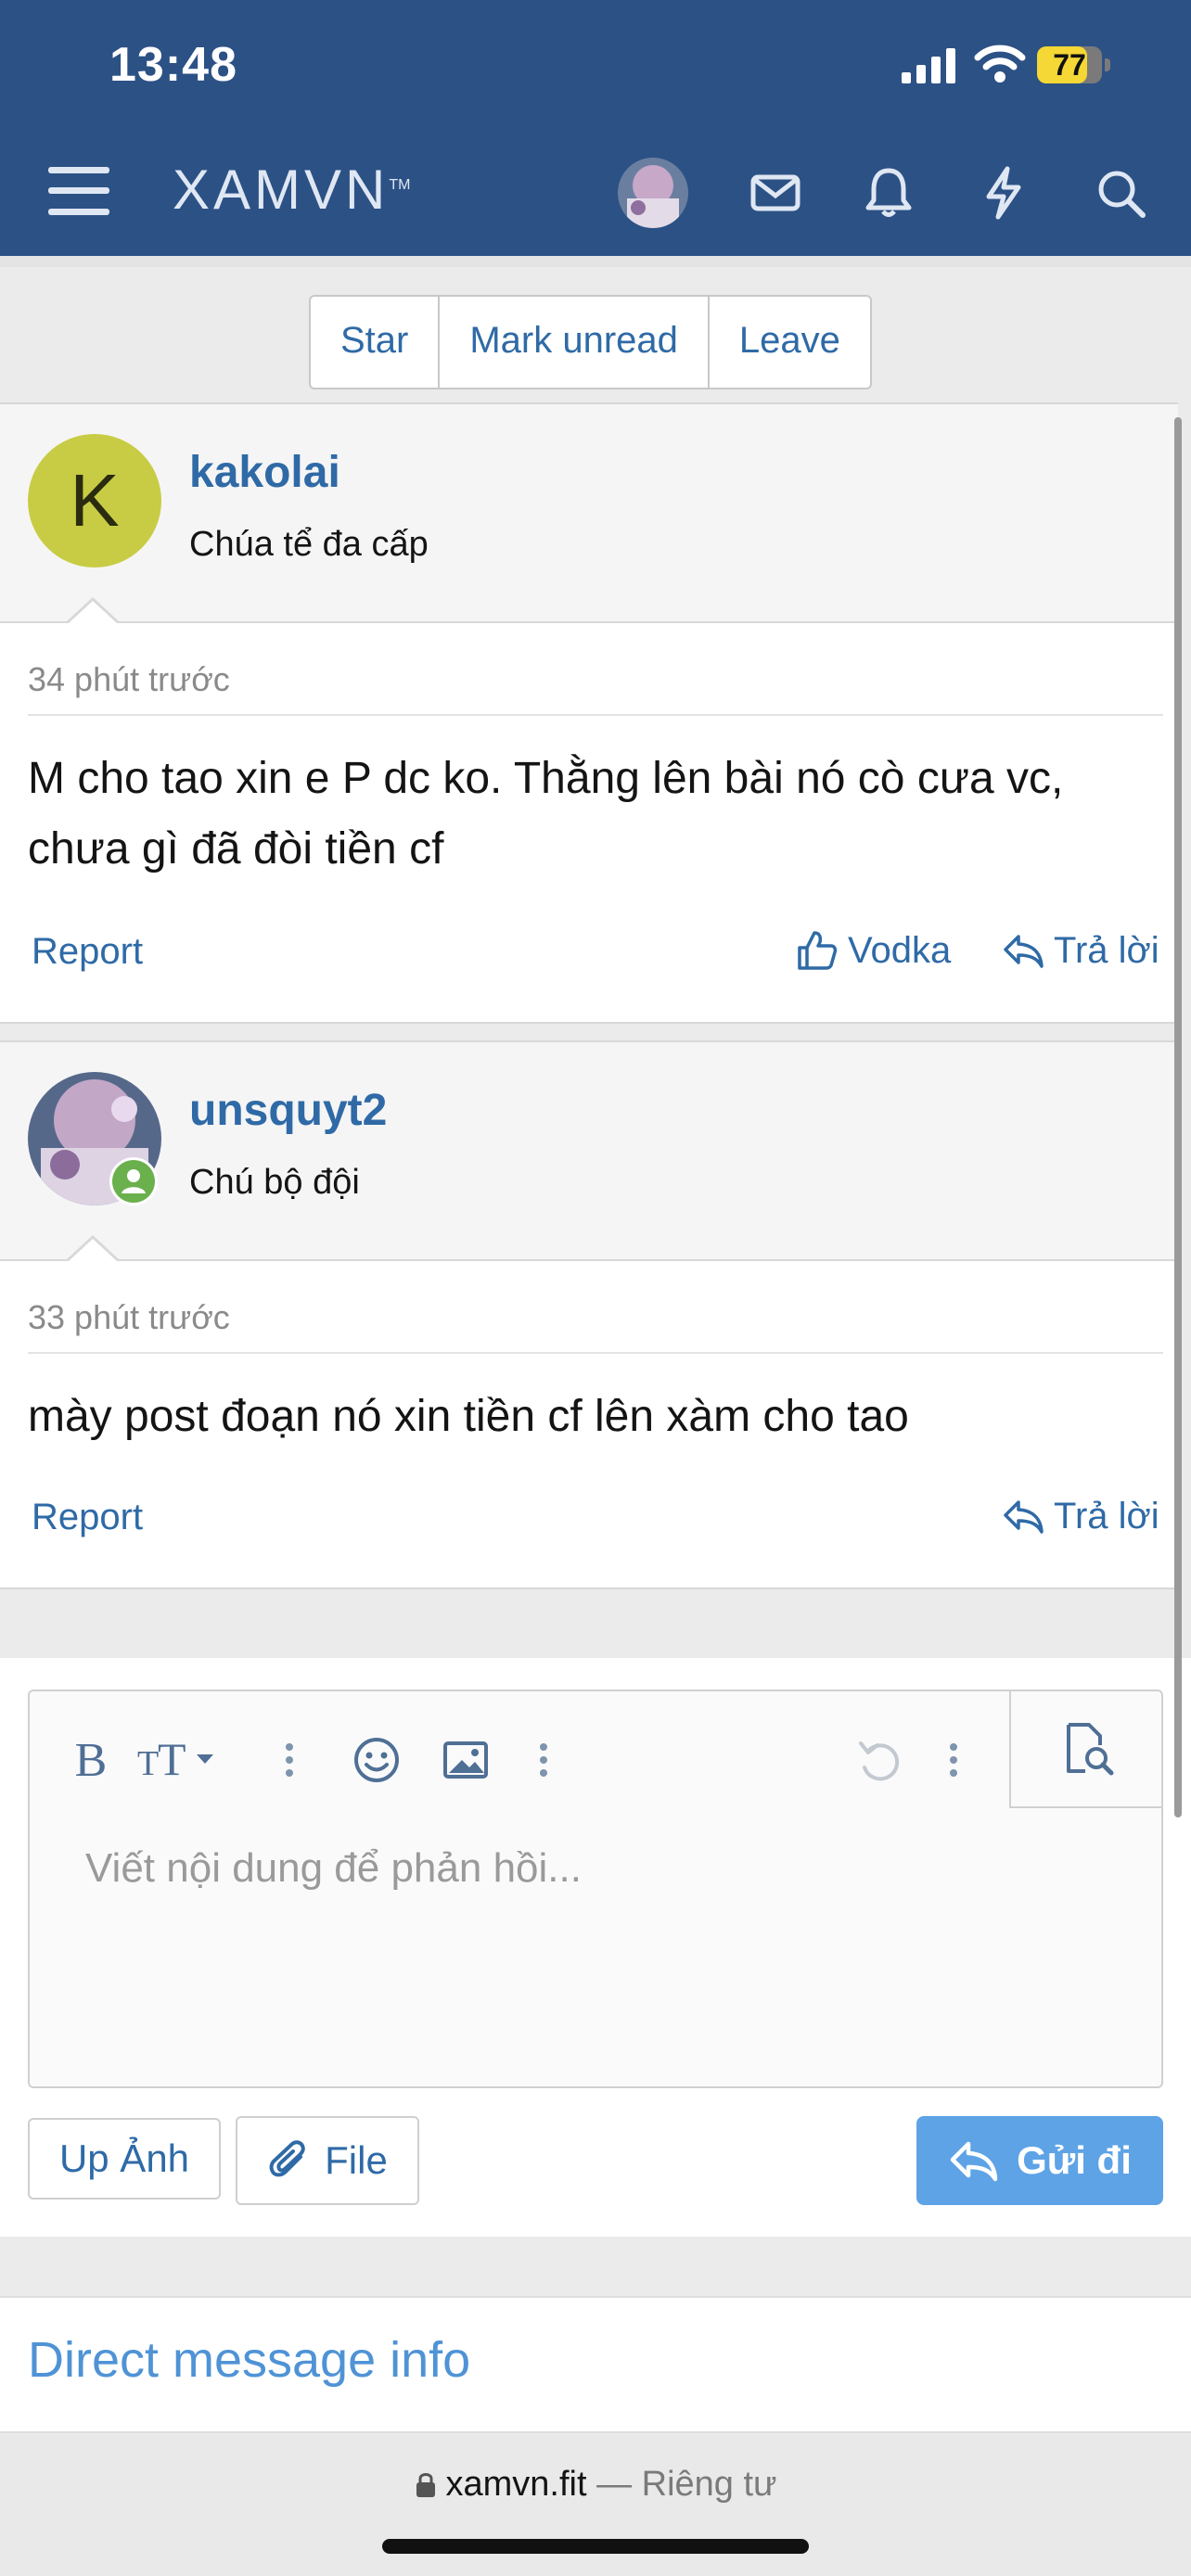 This screenshot has width=1191, height=2576. I want to click on conversation-action-group: Star Mark unread Leave, so click(590, 342).